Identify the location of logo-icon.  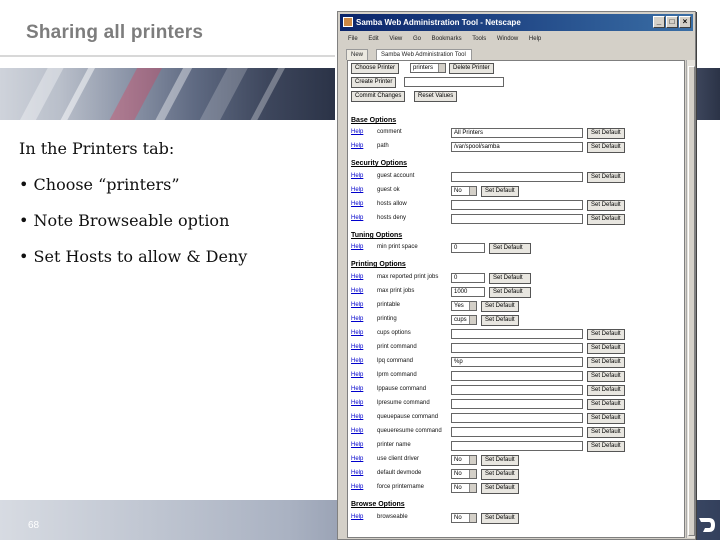
(707, 525).